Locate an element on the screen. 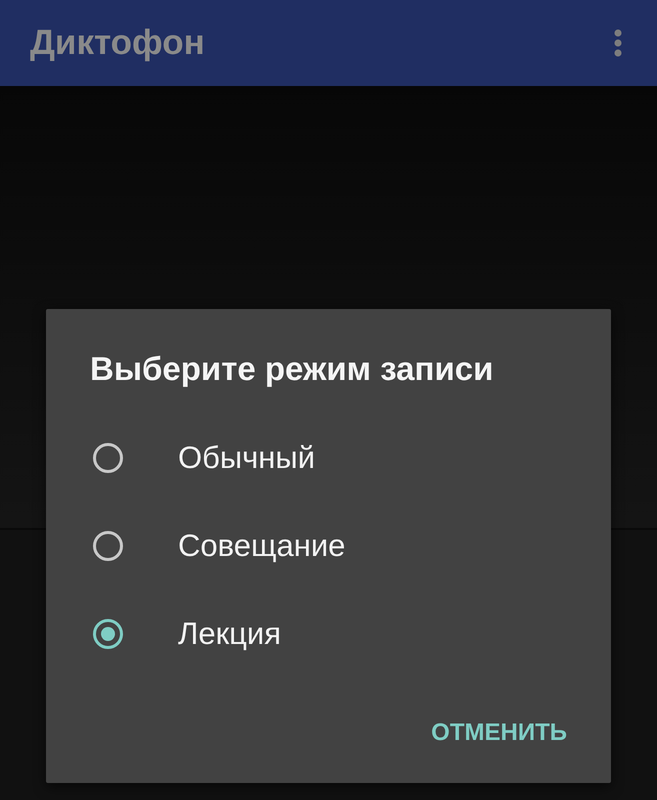 This screenshot has width=657, height=800. cancel-button: ОТМЕНИТЬ is located at coordinates (499, 733).